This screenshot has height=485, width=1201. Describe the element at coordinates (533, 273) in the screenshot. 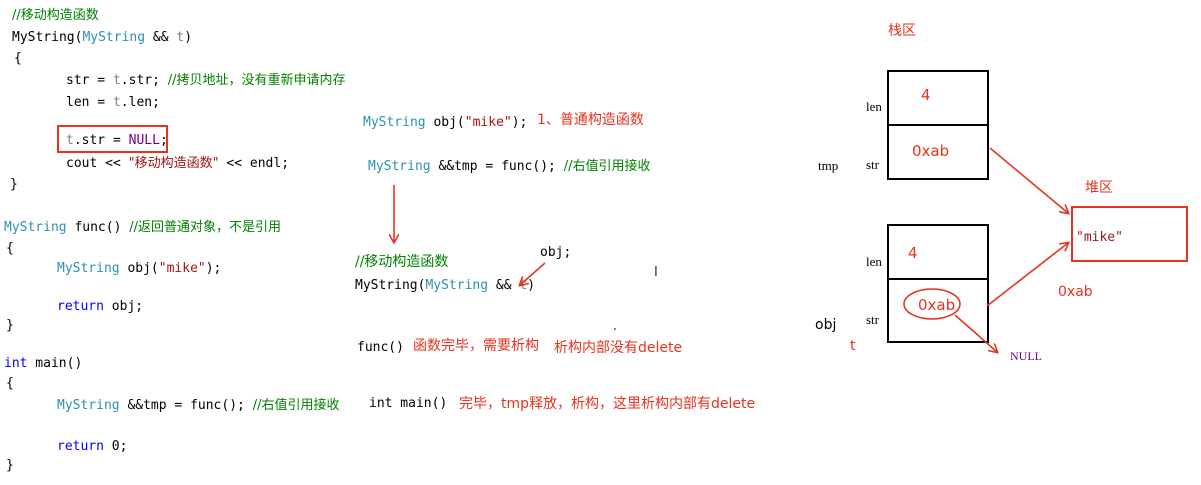

I see `obj-to-t-arrow` at that location.